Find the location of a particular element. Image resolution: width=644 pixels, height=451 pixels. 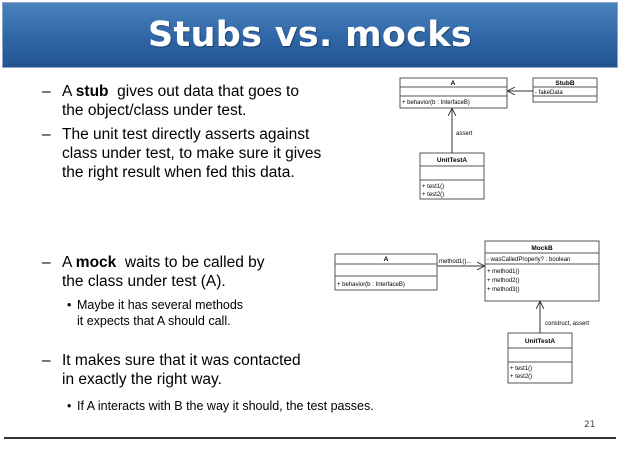

page-number: 21 is located at coordinates (590, 425).